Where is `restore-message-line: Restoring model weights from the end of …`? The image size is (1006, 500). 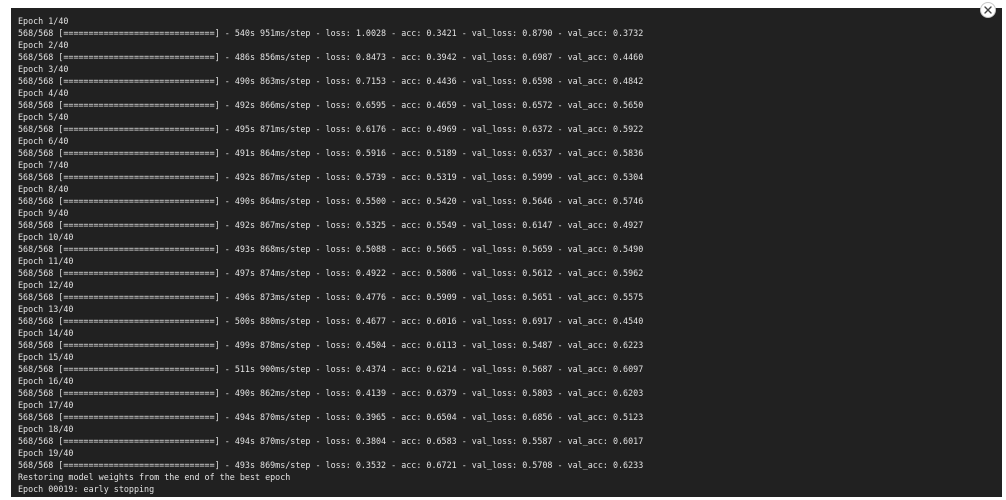
restore-message-line: Restoring model weights from the end of … is located at coordinates (154, 477).